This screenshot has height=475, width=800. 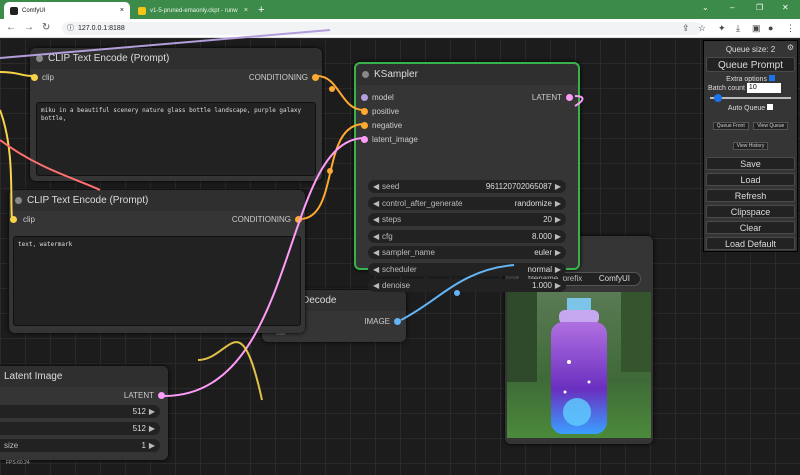 I want to click on prompt-textarea: text, watermark, so click(x=157, y=281).